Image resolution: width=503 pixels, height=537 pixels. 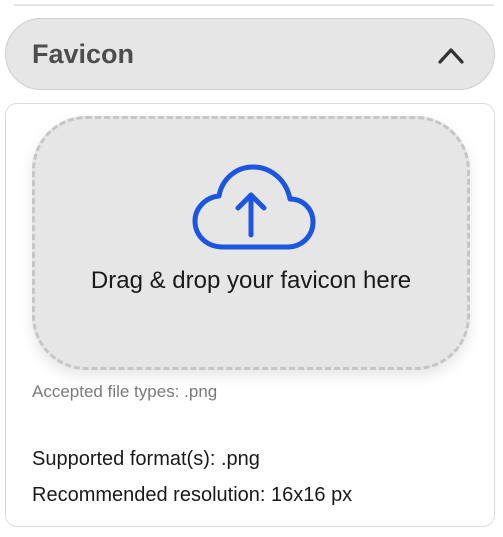 I want to click on supported-formats: Supported format(s): .png, so click(x=146, y=459).